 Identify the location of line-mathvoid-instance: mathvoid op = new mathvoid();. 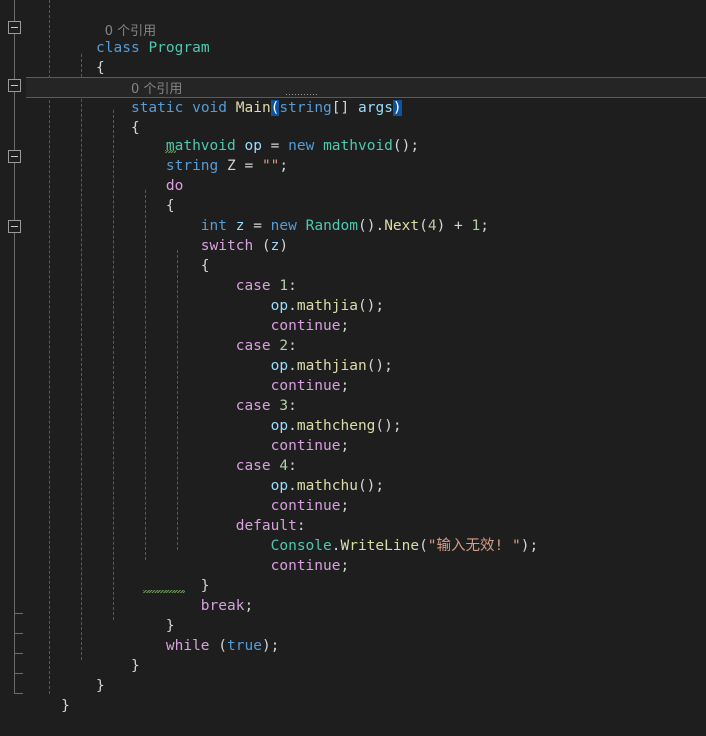
(353, 135).